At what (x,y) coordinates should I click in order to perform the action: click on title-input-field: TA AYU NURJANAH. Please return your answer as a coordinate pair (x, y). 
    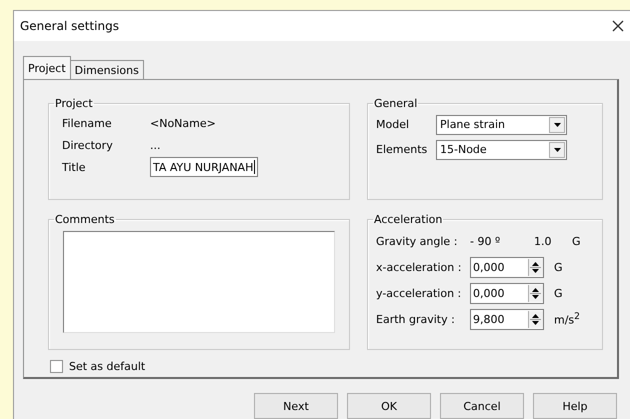
    Looking at the image, I should click on (204, 167).